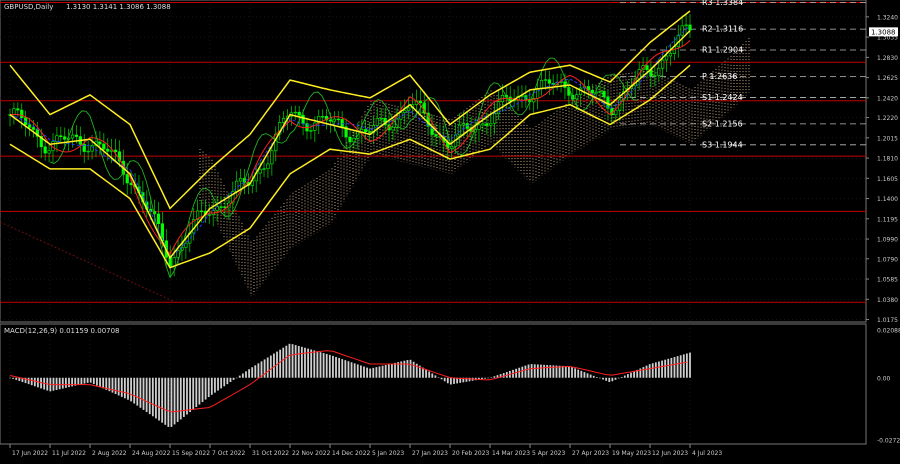  What do you see at coordinates (471, 453) in the screenshot?
I see `date-tick-label: 20 Feb 2023` at bounding box center [471, 453].